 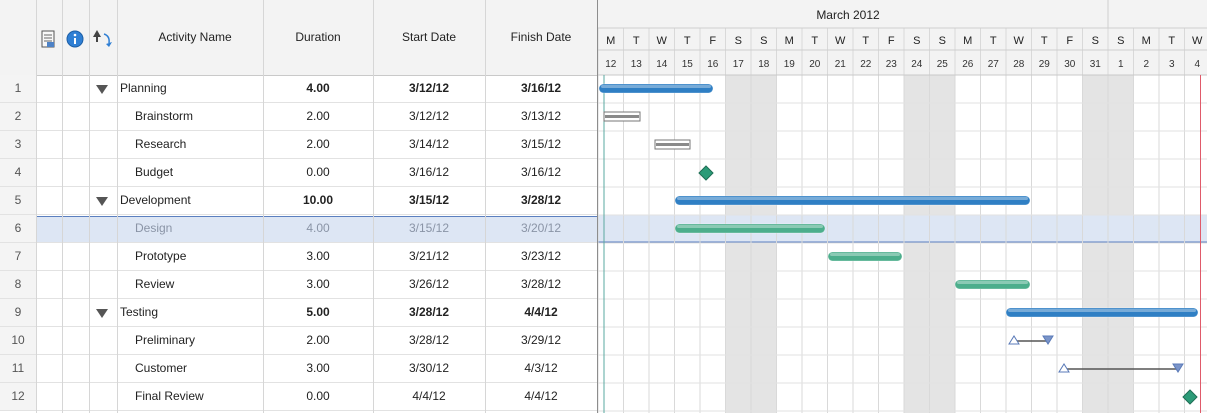 I want to click on day-number-label: 23, so click(x=892, y=64).